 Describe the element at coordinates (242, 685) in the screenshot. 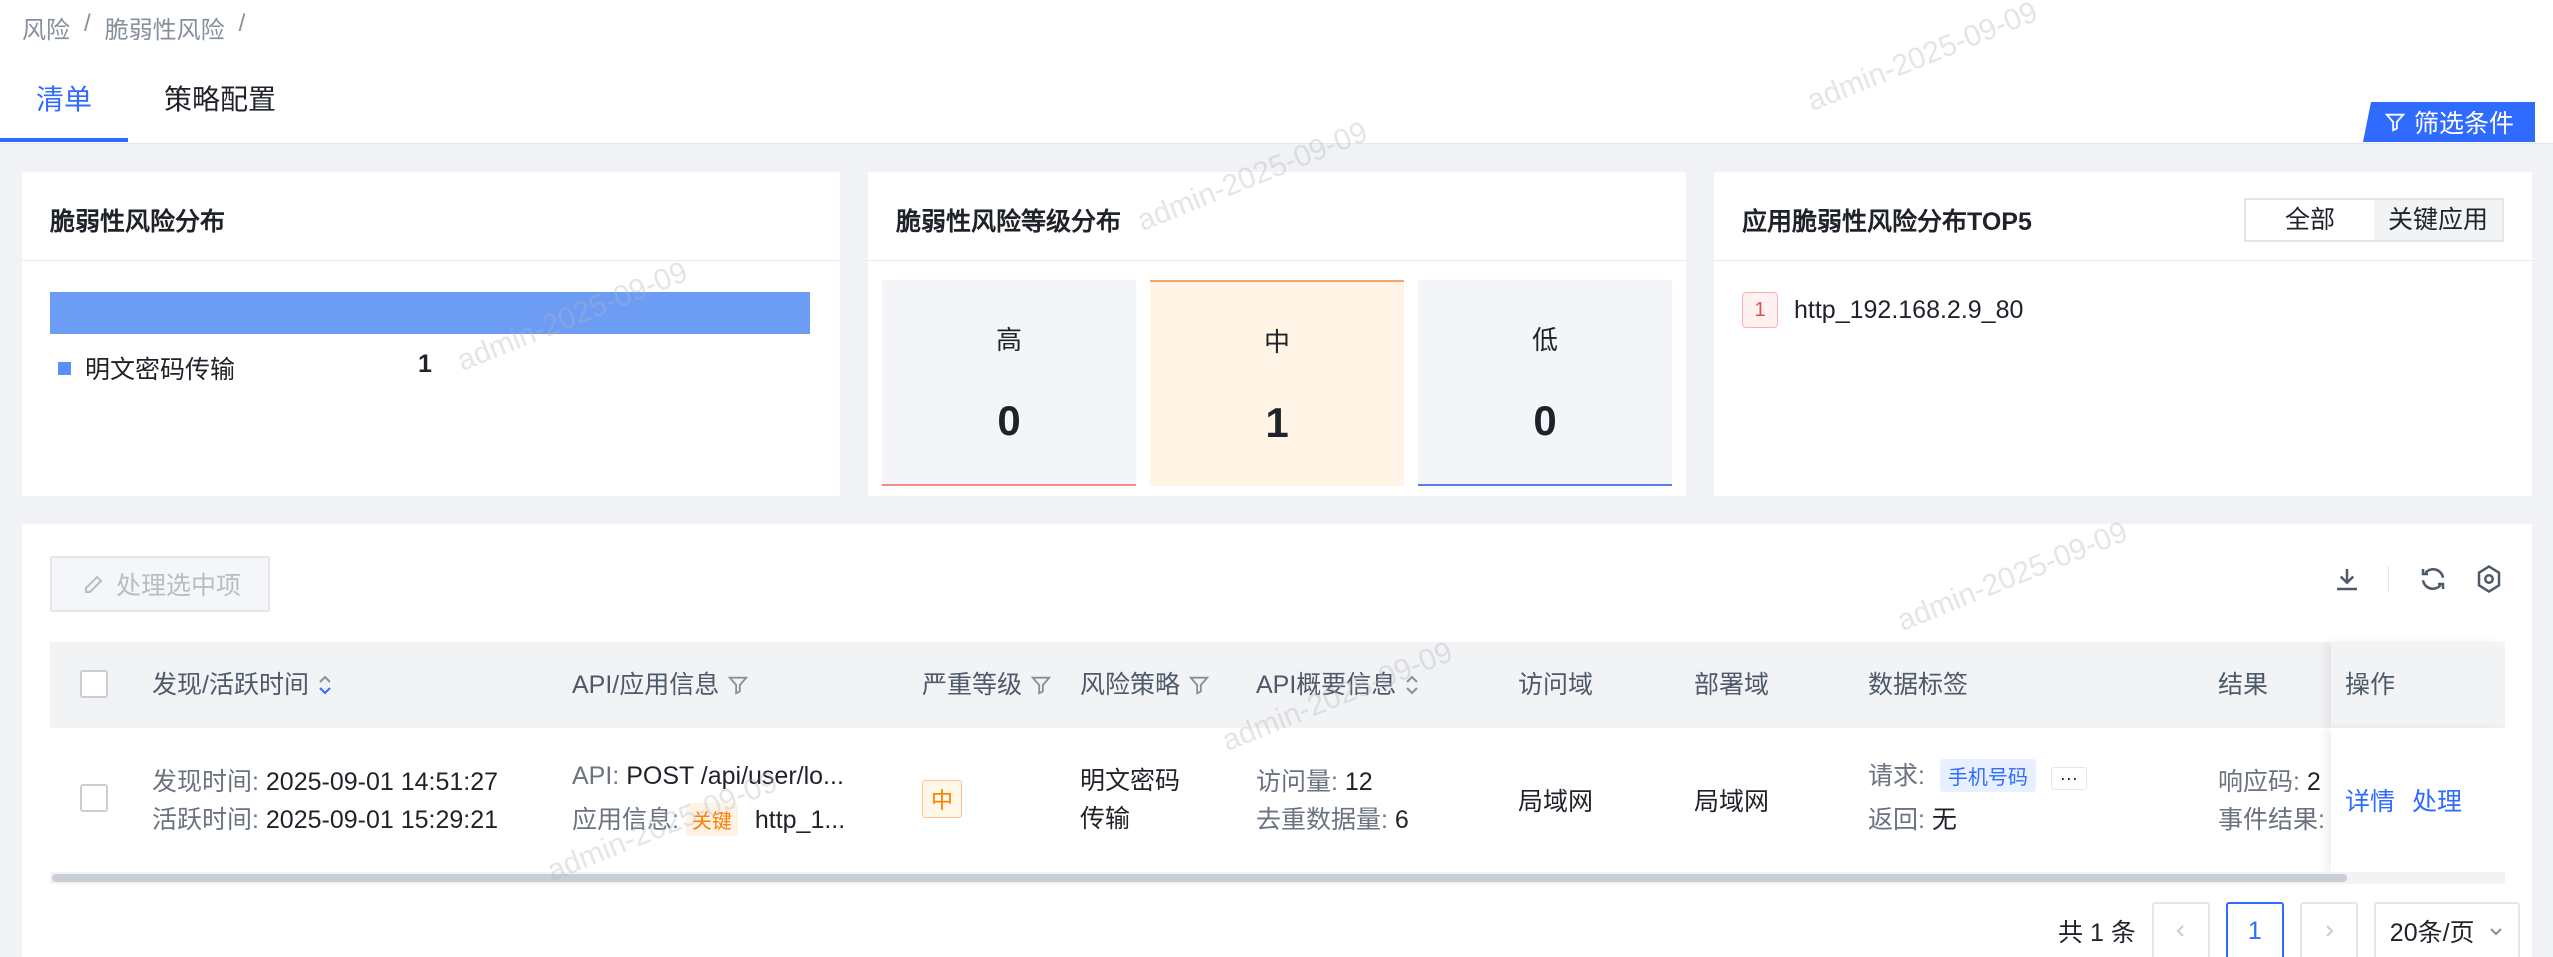

I see `col-time: 发现/活跃时间` at that location.